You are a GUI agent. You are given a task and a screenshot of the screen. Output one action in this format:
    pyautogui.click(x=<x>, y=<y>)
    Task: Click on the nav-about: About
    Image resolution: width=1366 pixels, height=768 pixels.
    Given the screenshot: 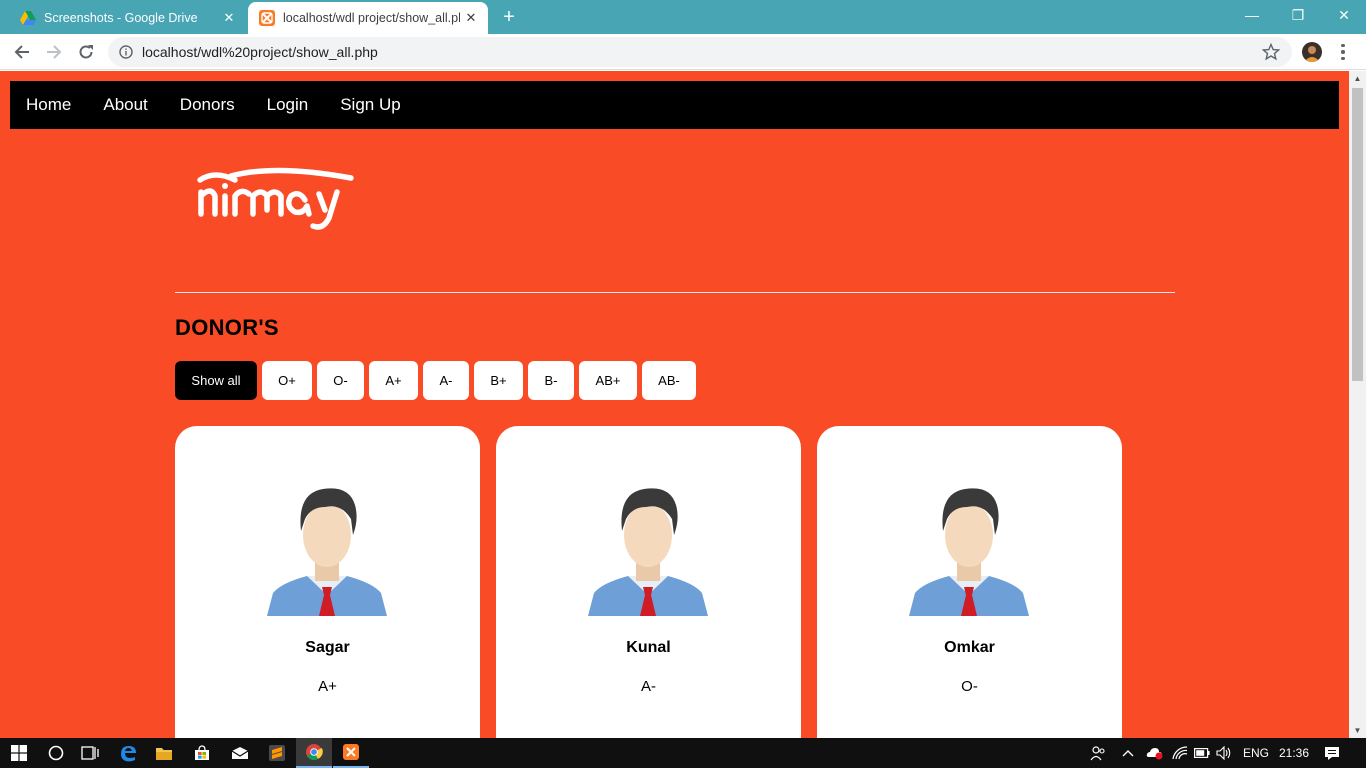 What is the action you would take?
    pyautogui.click(x=125, y=105)
    